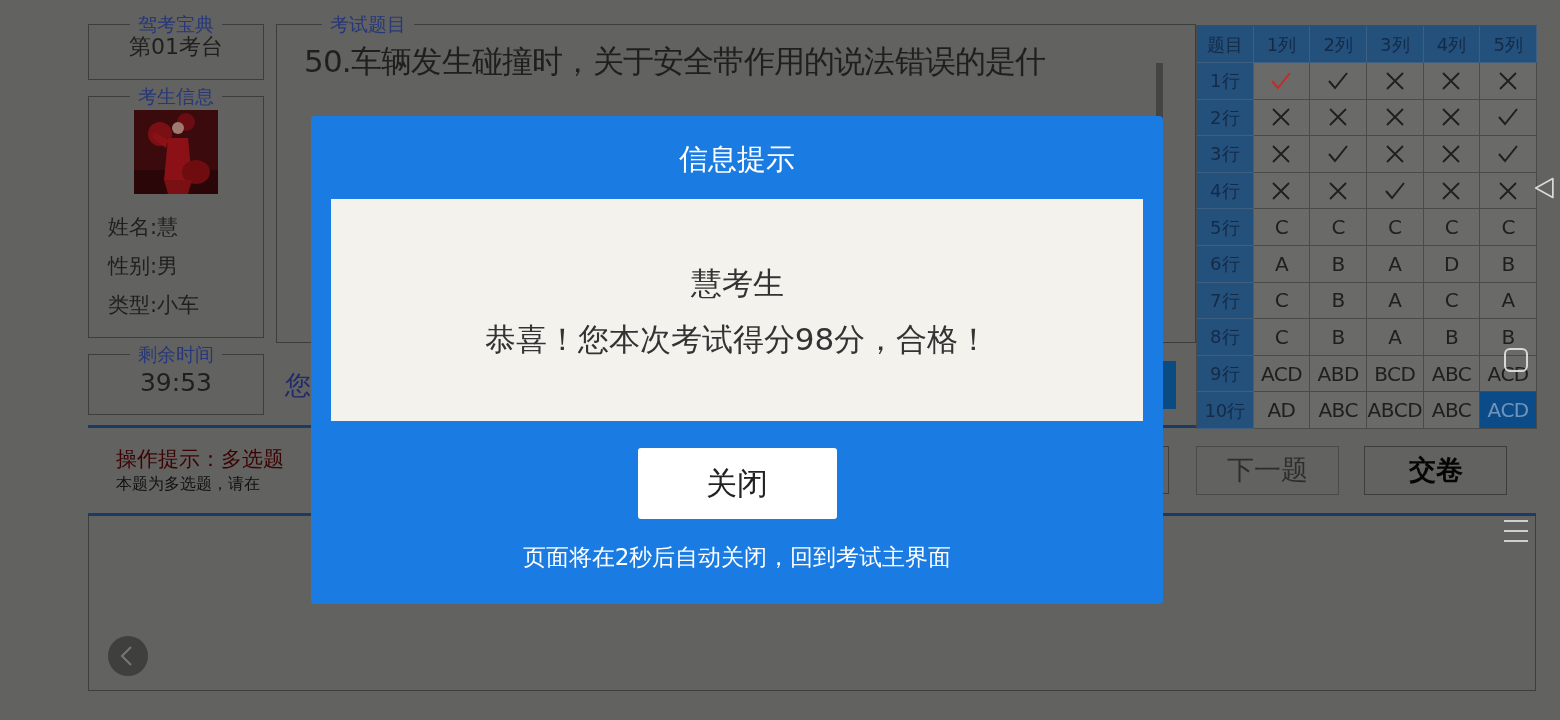 The height and width of the screenshot is (720, 1560). What do you see at coordinates (675, 61) in the screenshot?
I see `question-text: 50.车辆发生碰撞时，关于安全带作用的说法错误的是什` at bounding box center [675, 61].